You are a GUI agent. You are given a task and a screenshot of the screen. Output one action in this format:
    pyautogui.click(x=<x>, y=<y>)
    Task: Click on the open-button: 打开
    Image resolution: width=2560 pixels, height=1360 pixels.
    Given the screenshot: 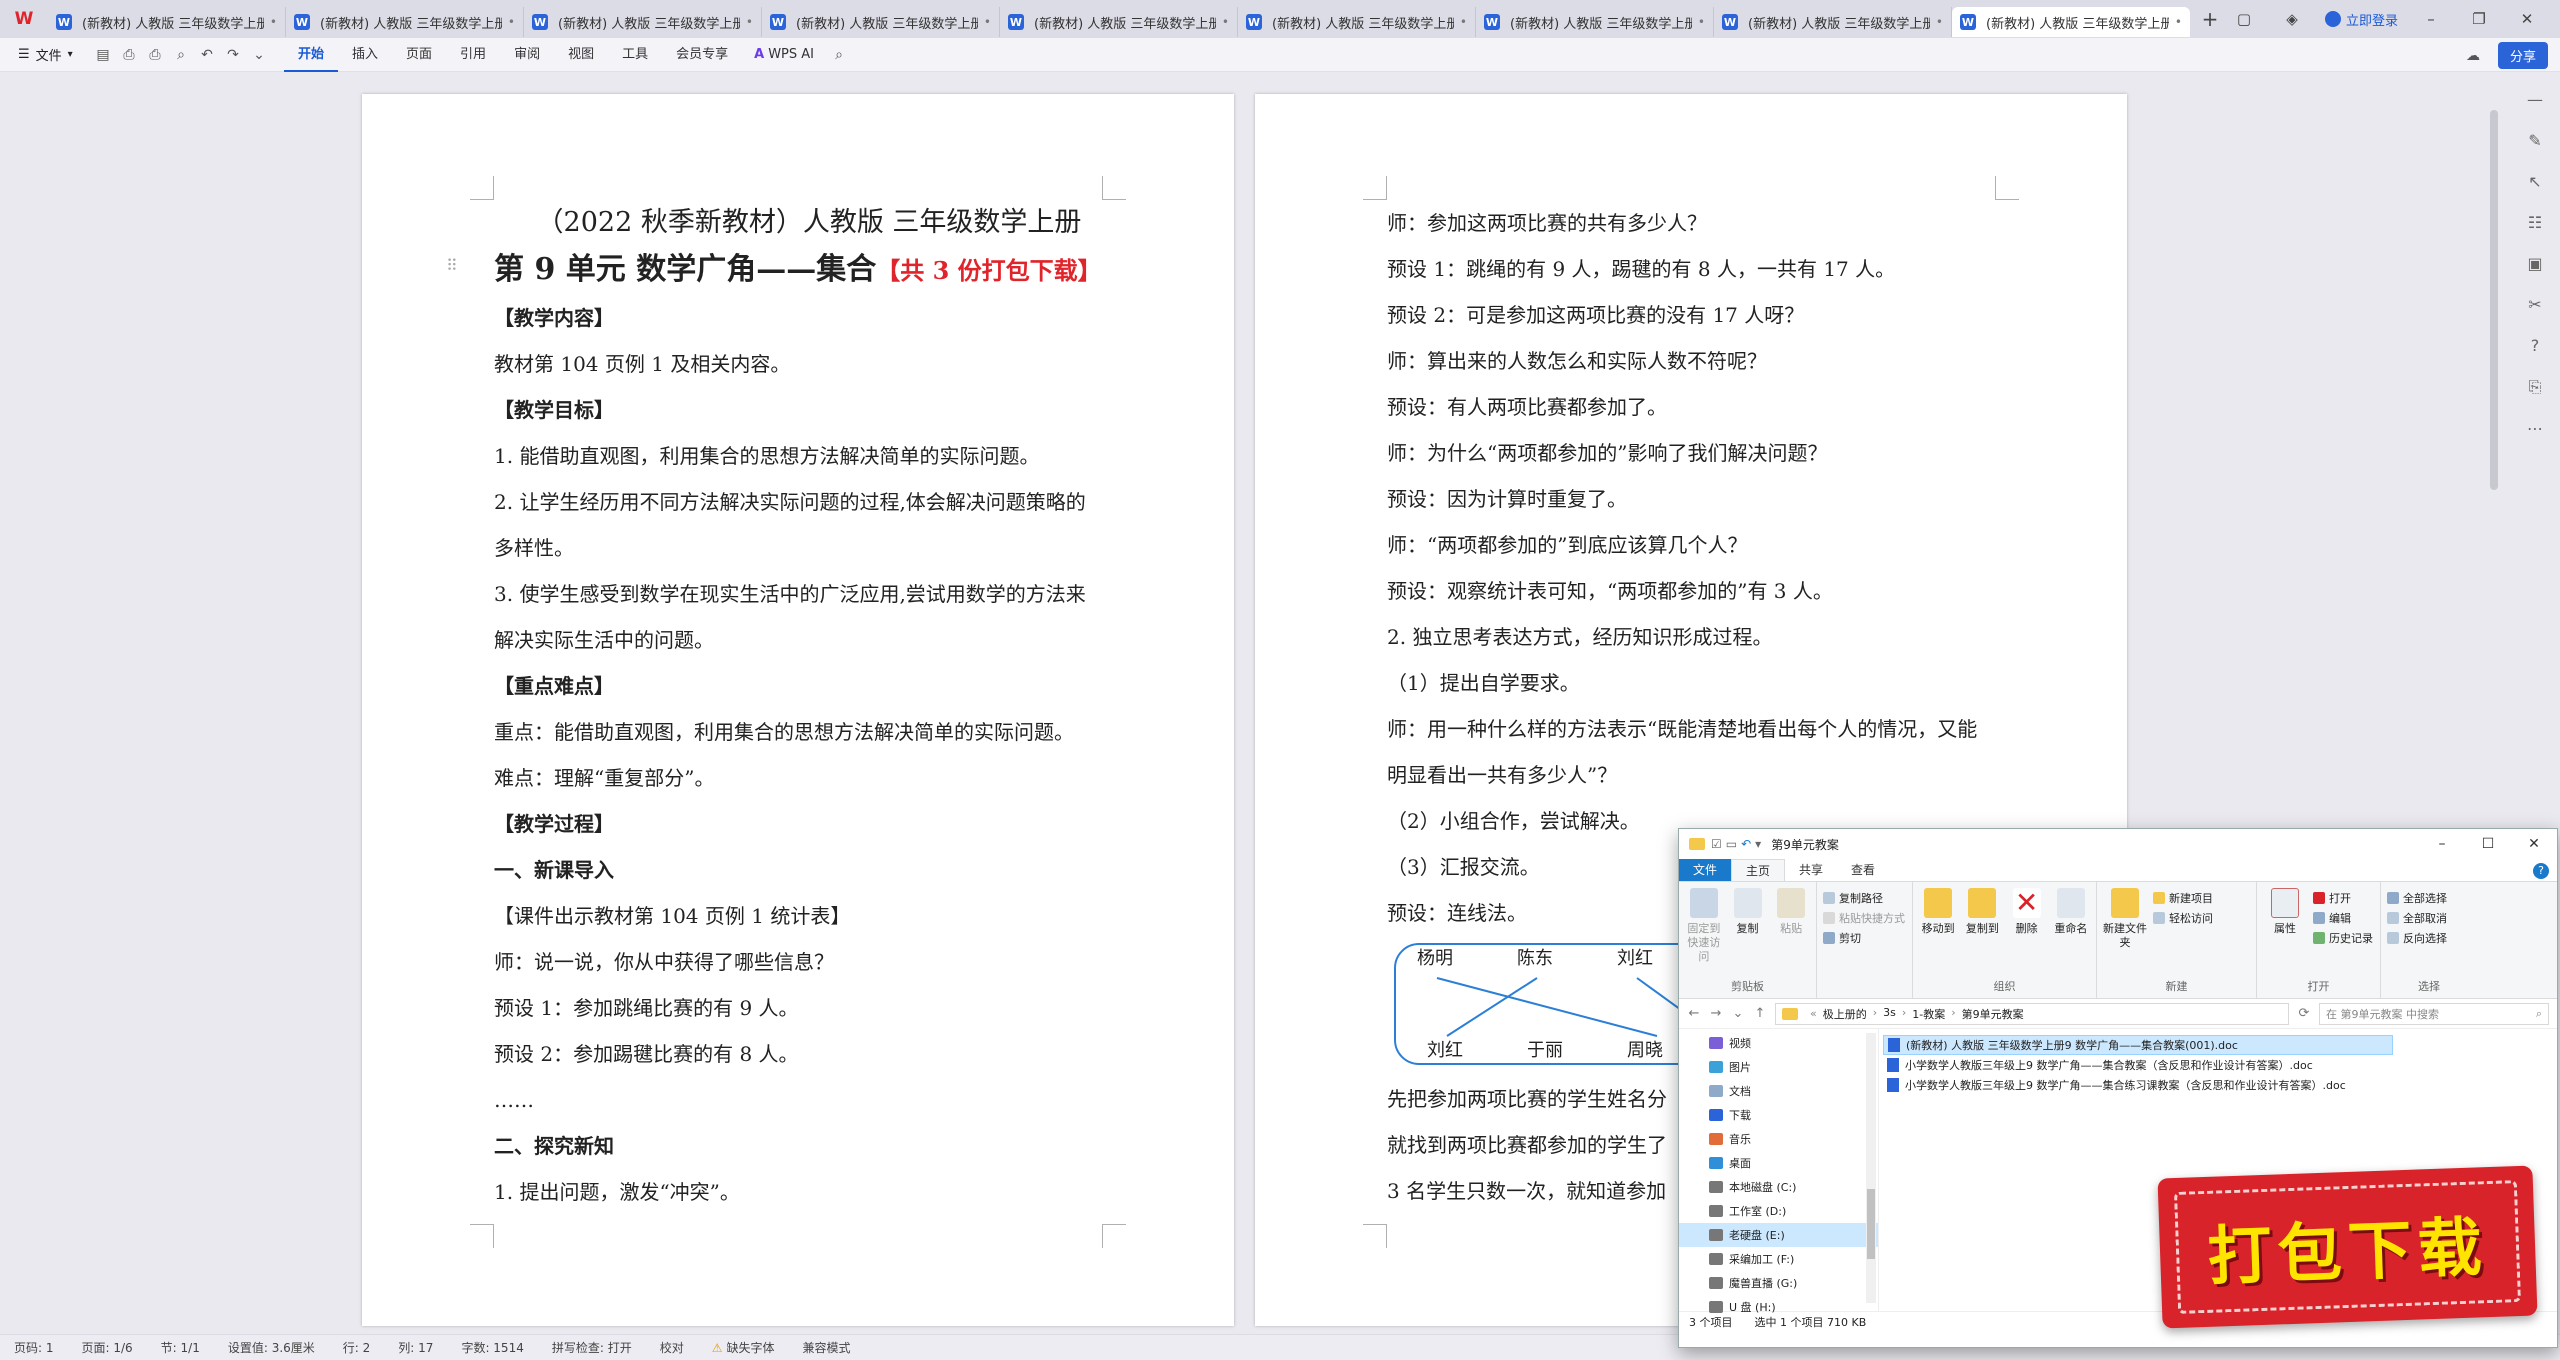 What is the action you would take?
    pyautogui.click(x=2343, y=898)
    